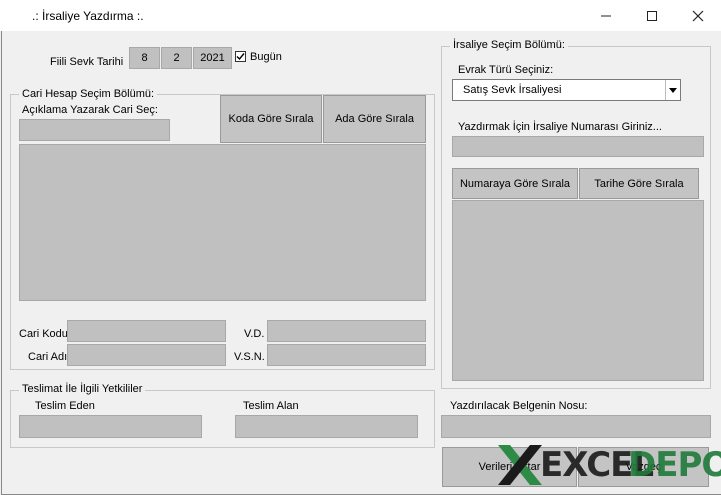  Describe the element at coordinates (249, 357) in the screenshot. I see `vsn-label: V.S.N.` at that location.